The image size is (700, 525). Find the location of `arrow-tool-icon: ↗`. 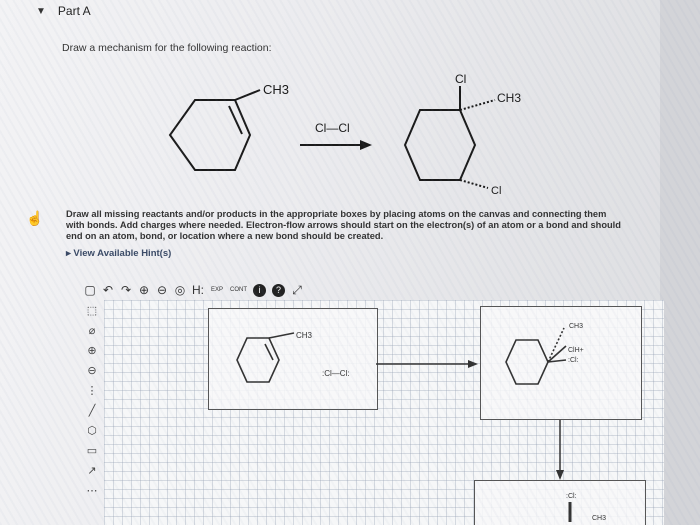

arrow-tool-icon: ↗ is located at coordinates (92, 470).